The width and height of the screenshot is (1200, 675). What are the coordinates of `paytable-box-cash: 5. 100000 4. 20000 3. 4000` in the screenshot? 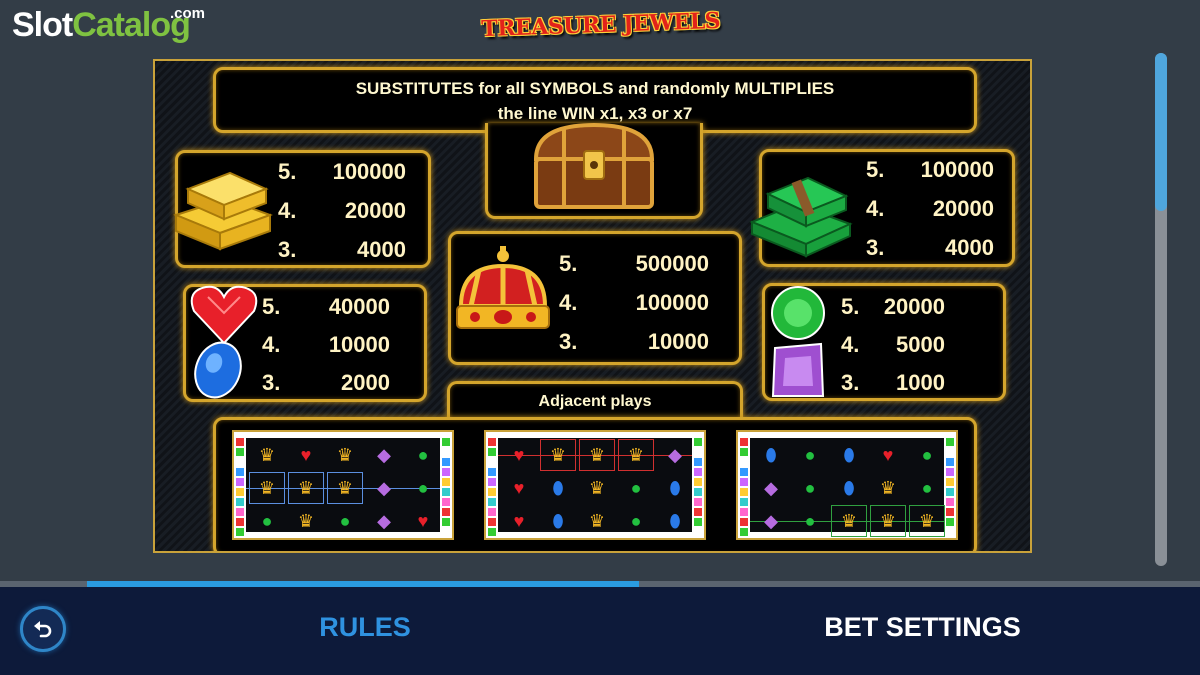 It's located at (882, 208).